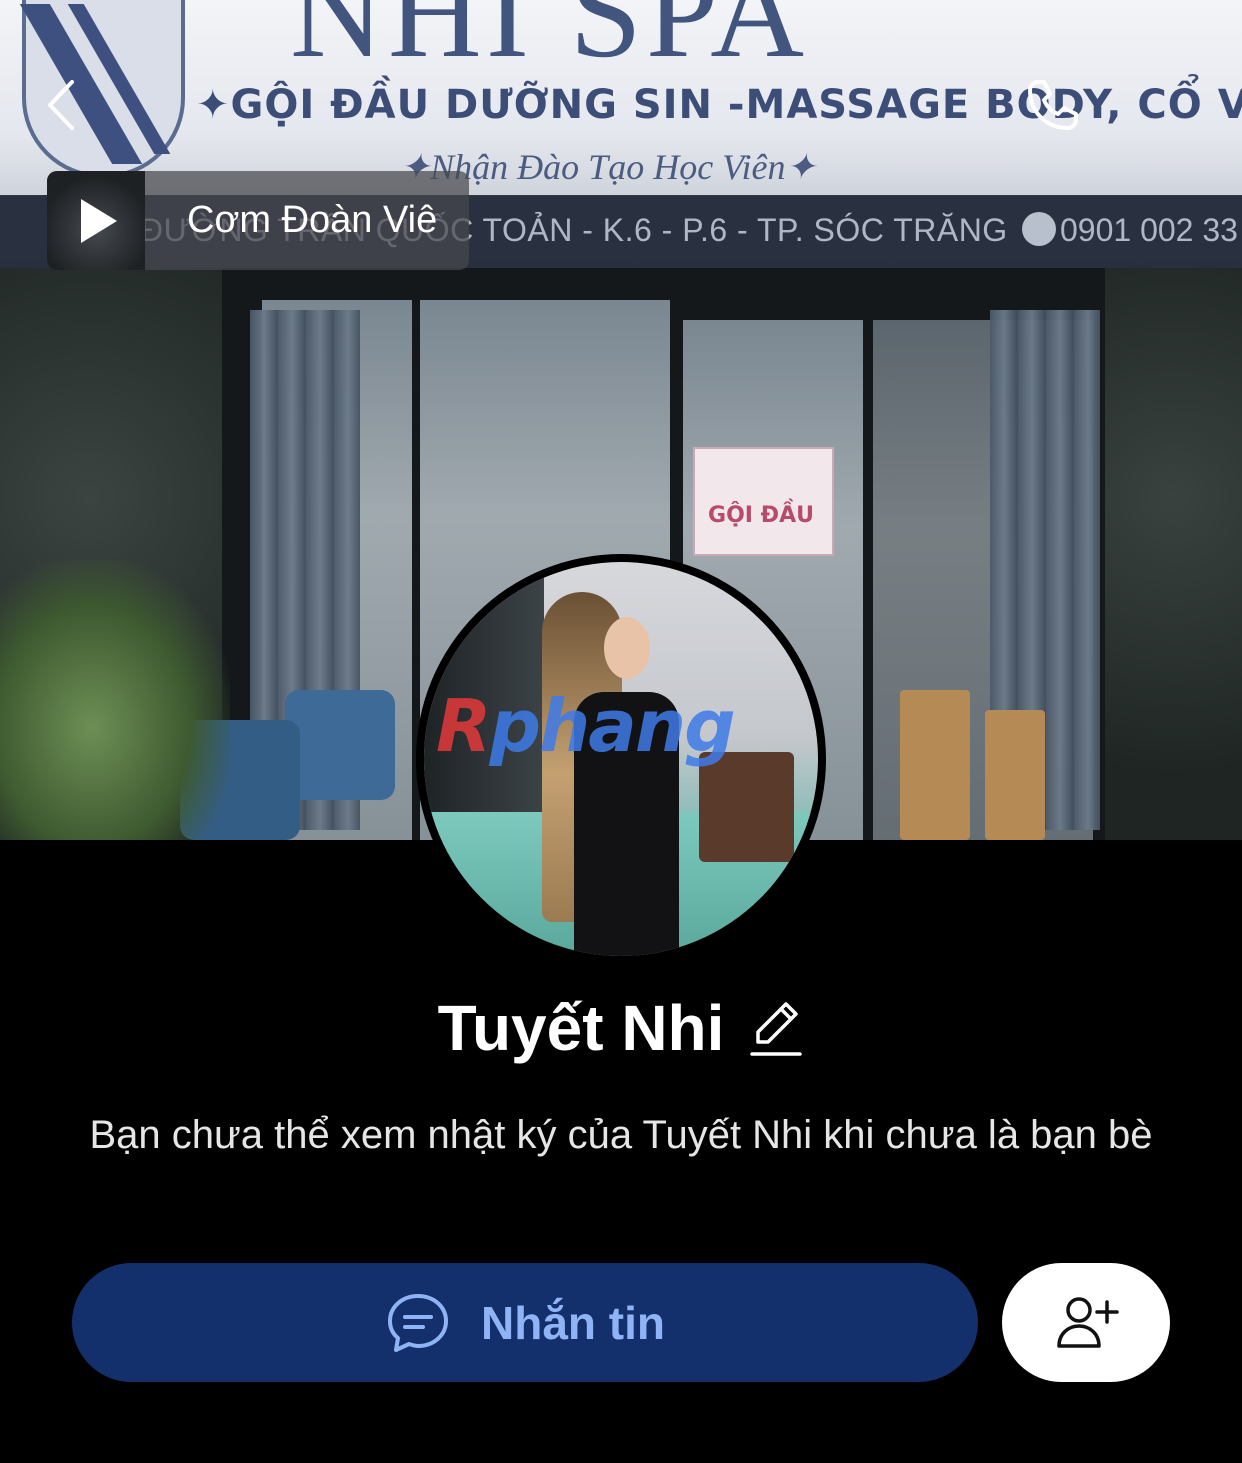  Describe the element at coordinates (549, 42) in the screenshot. I see `sign-title: NHI SPA` at that location.